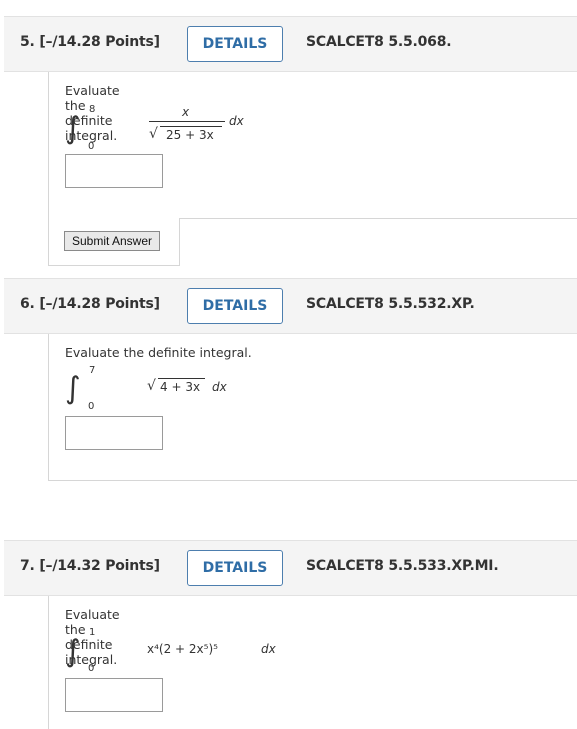 This screenshot has height=729, width=577. I want to click on integrand: x⁴(2 + 2x⁵)⁵, so click(182, 649).